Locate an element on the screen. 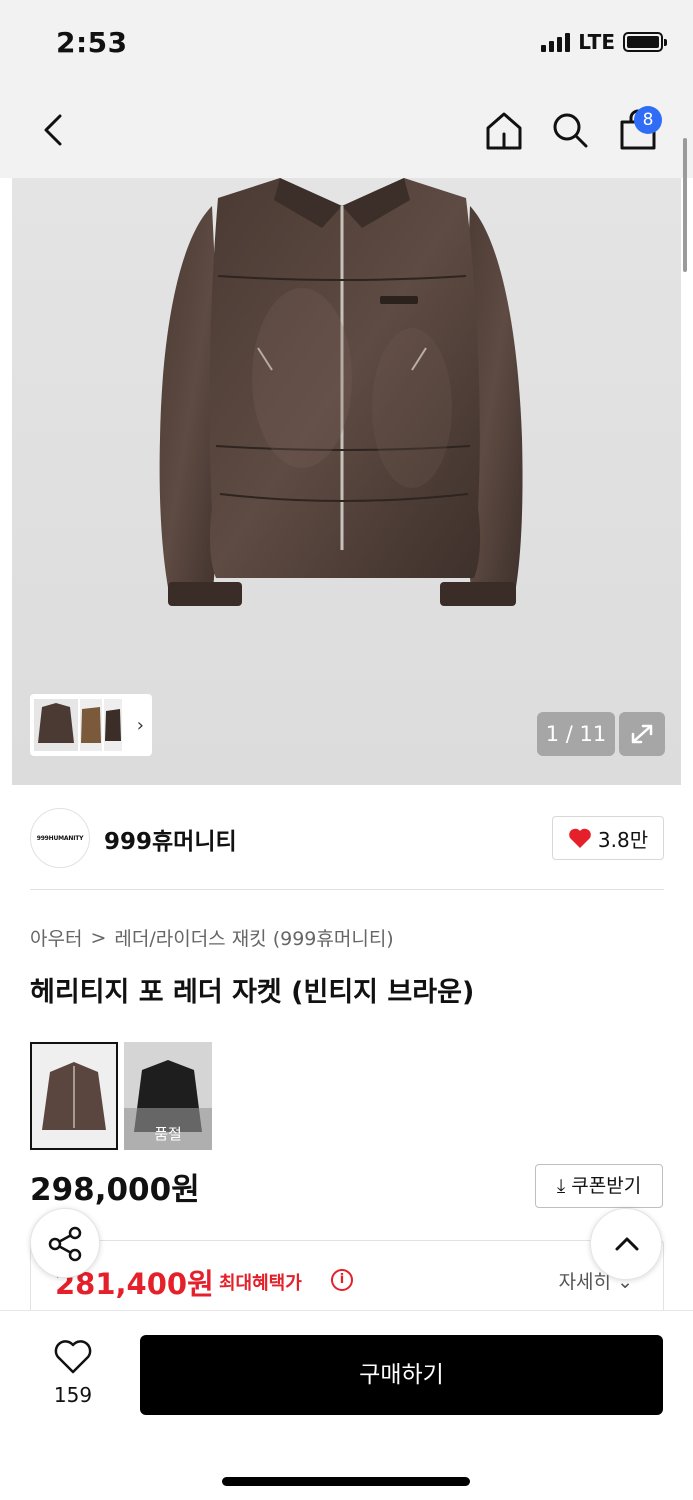  thumbnail-olive-jacket is located at coordinates (91, 725).